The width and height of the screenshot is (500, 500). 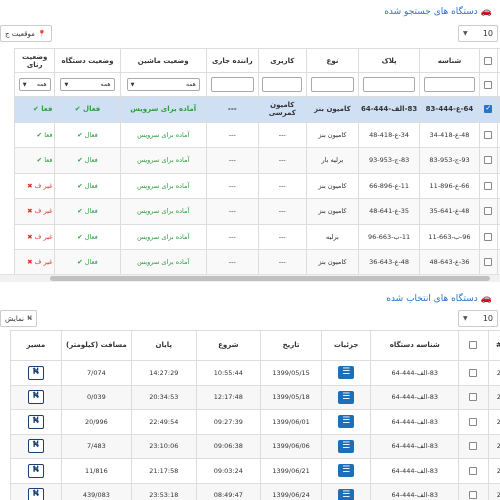 What do you see at coordinates (163, 60) in the screenshot?
I see `col-header-machine-status: وضعیت ماشین` at bounding box center [163, 60].